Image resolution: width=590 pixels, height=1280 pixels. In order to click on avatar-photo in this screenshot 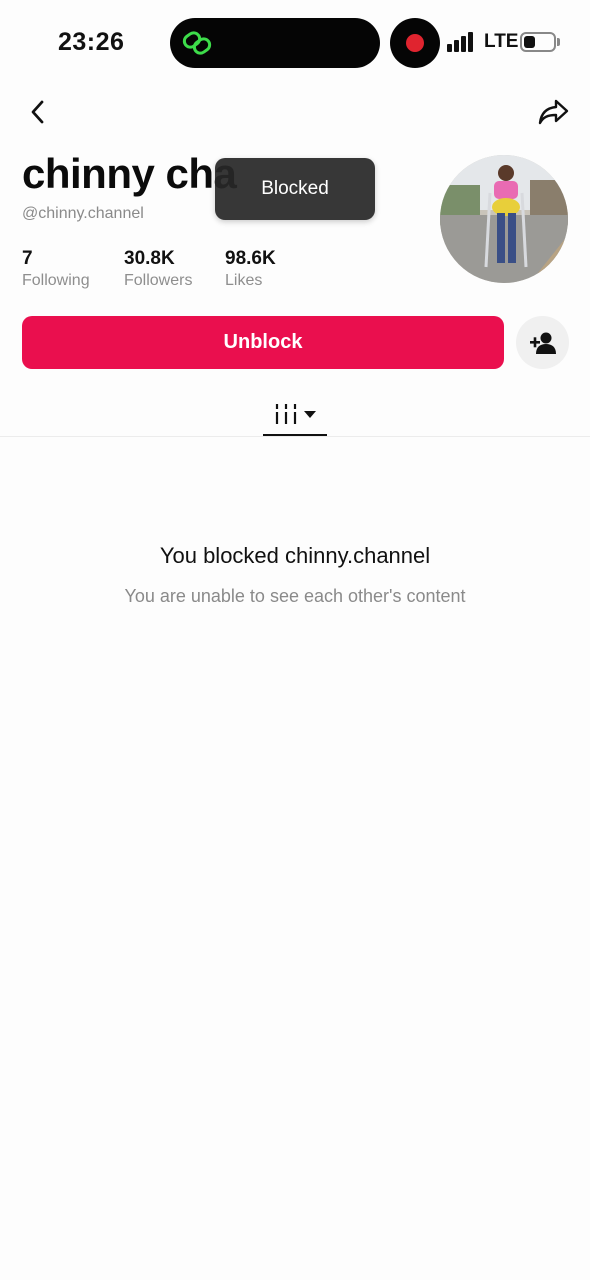, I will do `click(504, 219)`.